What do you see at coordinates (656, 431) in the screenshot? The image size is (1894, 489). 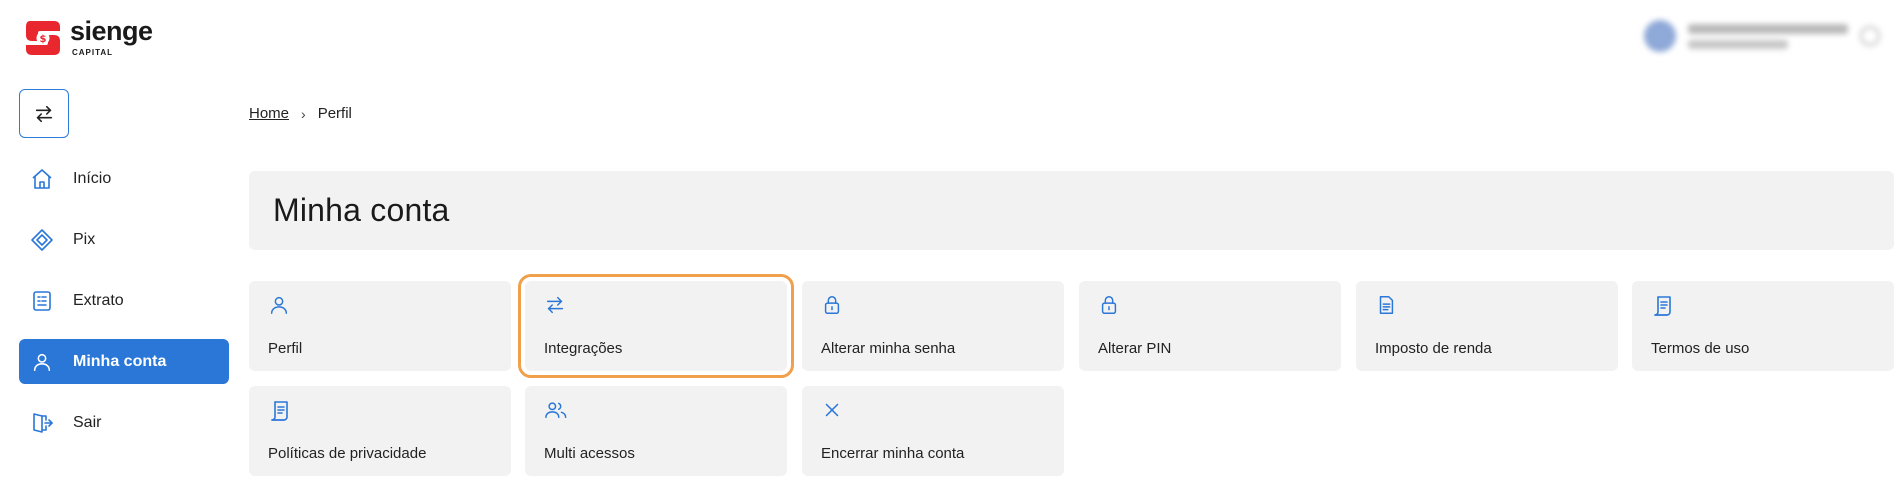 I see `card-multi-acessos: Multi acessos` at bounding box center [656, 431].